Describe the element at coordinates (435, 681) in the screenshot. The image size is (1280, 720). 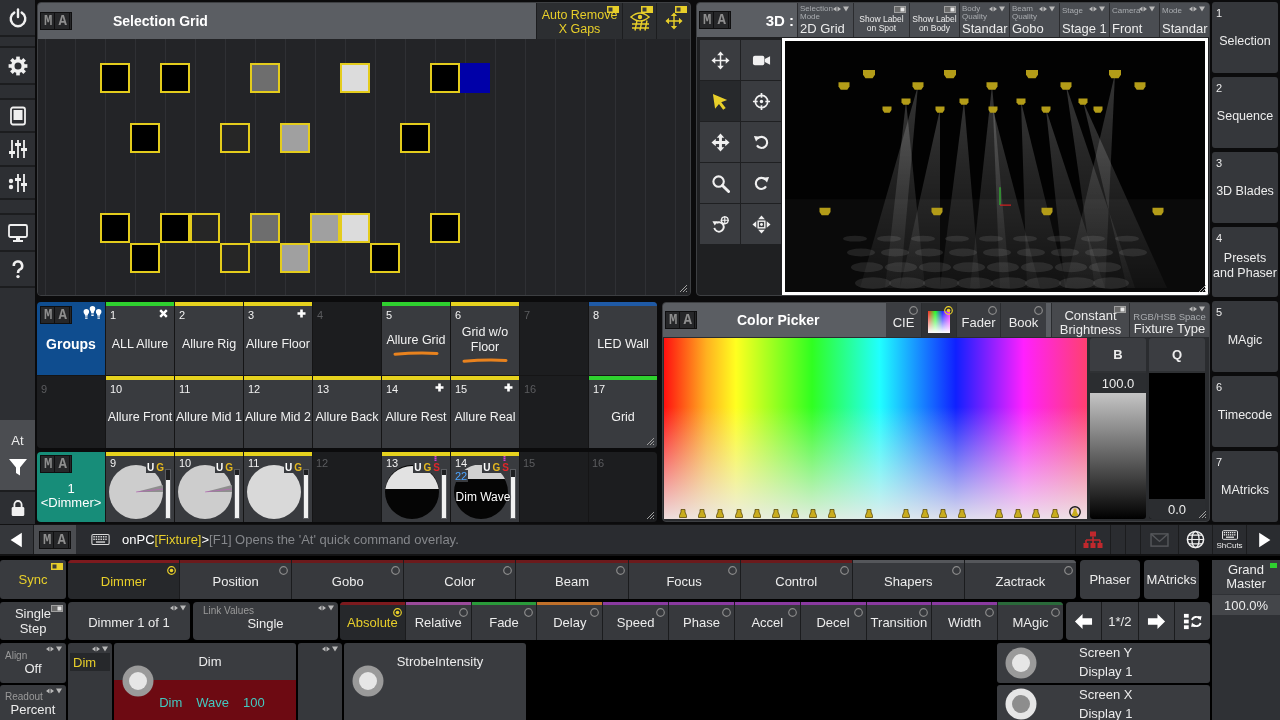
I see `encoder-panel: StrobeIntensity` at that location.